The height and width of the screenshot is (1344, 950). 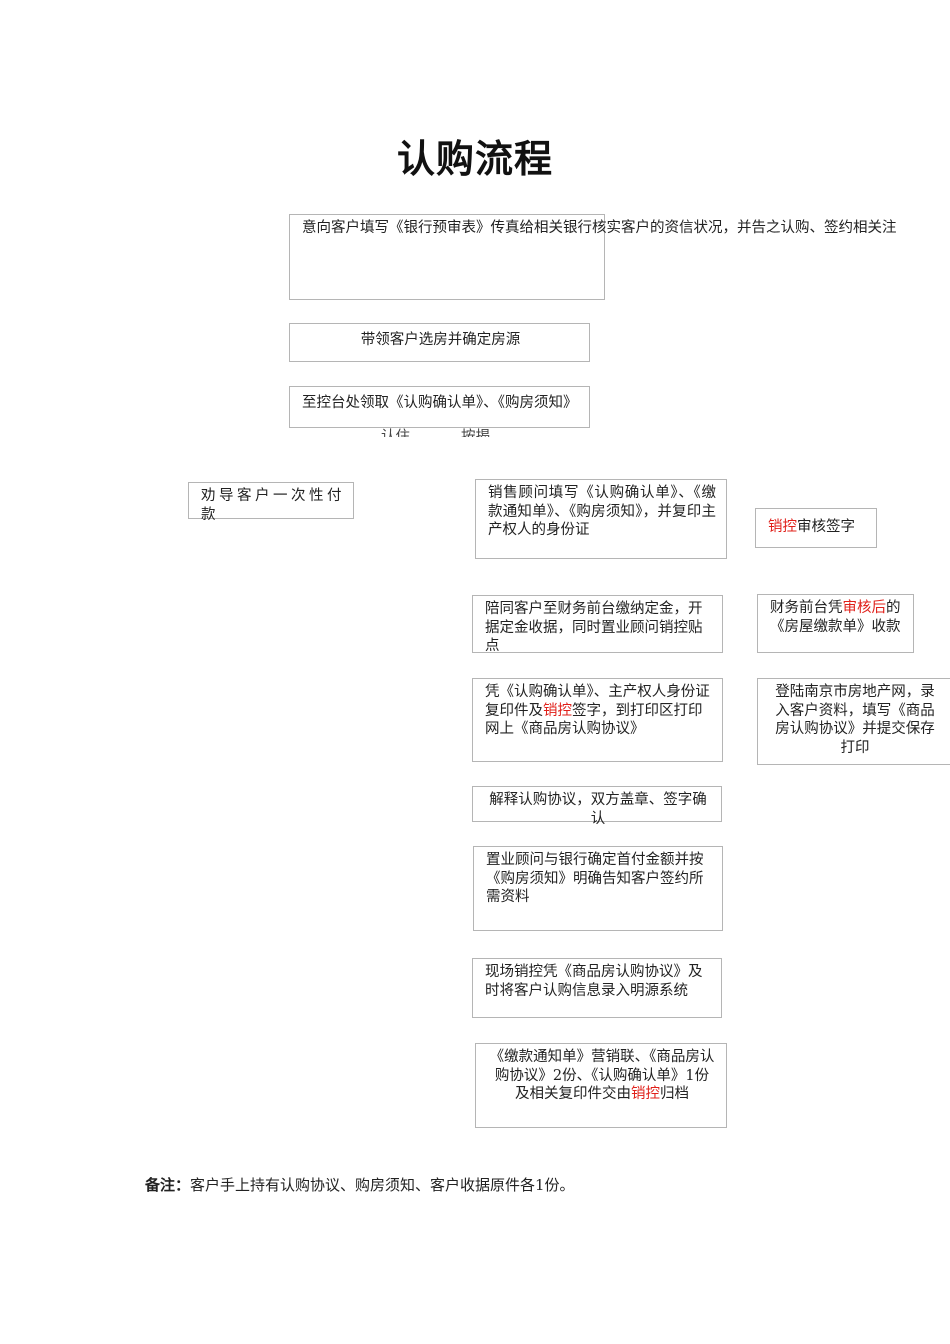 What do you see at coordinates (602, 511) in the screenshot?
I see `step-fill-forms-text: 销售顾问填写《认购确认单》、《缴款通知单》、《购房须知》，并复印主产权人的身份证` at bounding box center [602, 511].